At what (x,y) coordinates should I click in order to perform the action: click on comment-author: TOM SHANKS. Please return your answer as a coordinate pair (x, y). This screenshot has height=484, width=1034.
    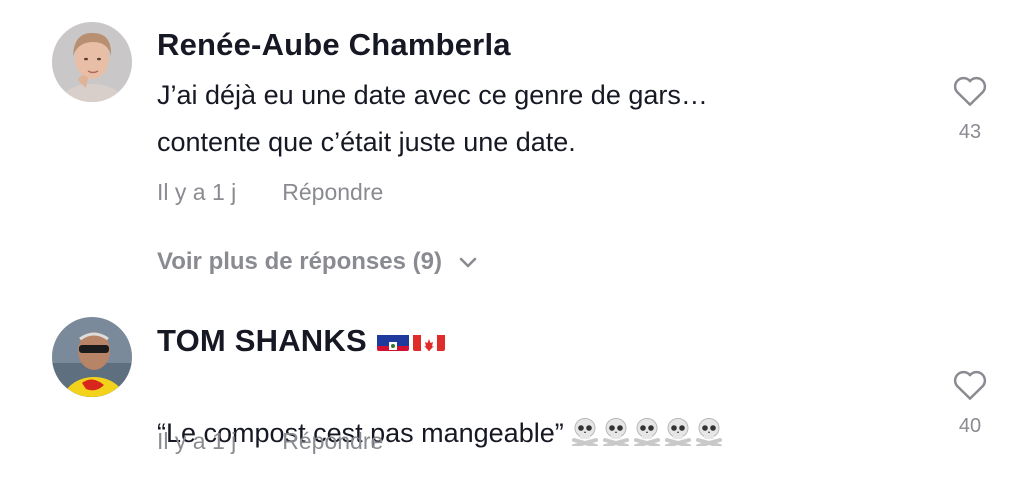
    Looking at the image, I should click on (262, 340).